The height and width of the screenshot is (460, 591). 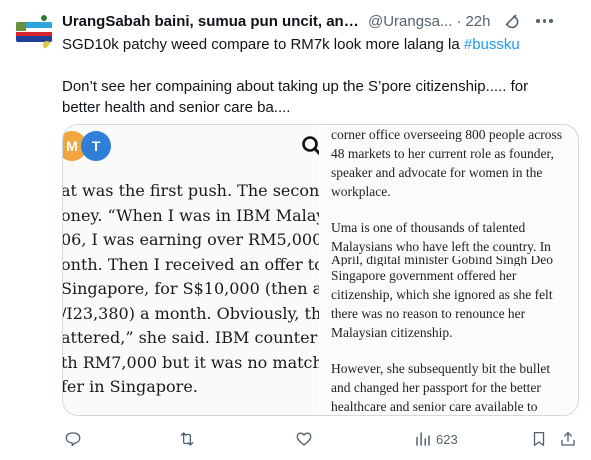 What do you see at coordinates (319, 440) in the screenshot?
I see `action-bar: 623` at bounding box center [319, 440].